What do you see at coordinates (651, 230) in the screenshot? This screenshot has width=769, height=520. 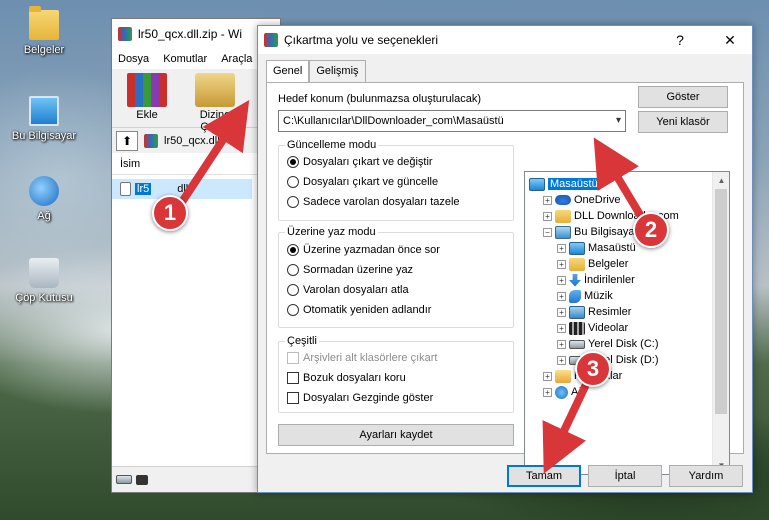 I see `annotation-marker-2: 2` at bounding box center [651, 230].